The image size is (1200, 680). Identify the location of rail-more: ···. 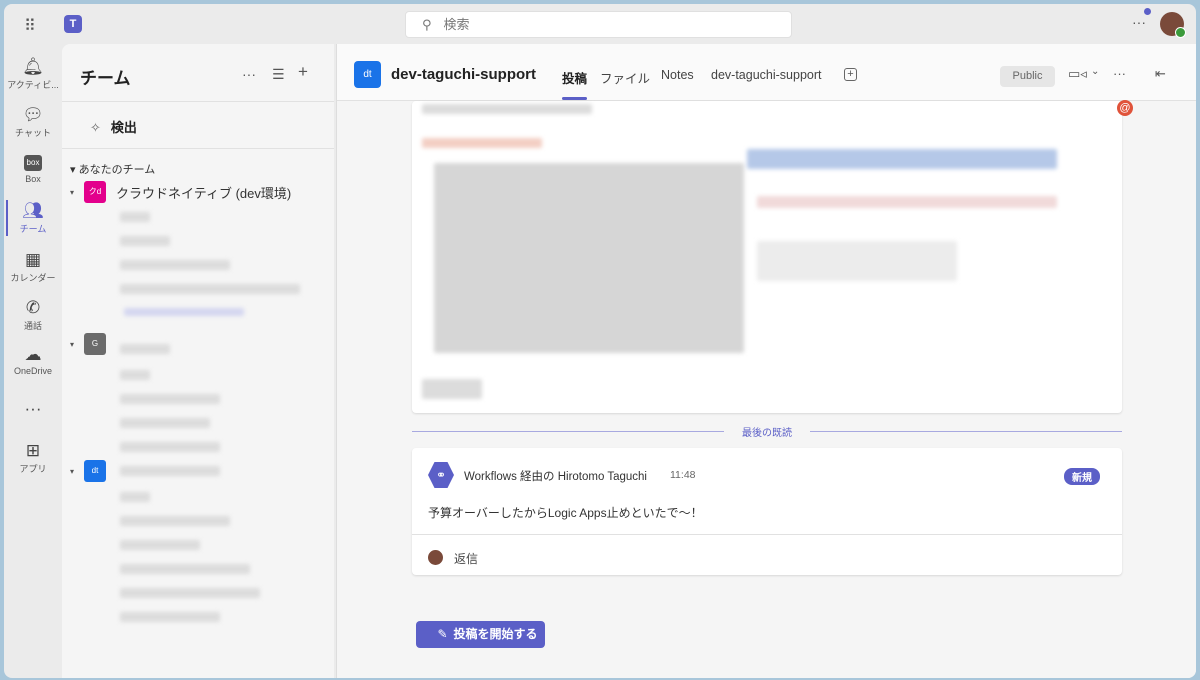
(33, 409).